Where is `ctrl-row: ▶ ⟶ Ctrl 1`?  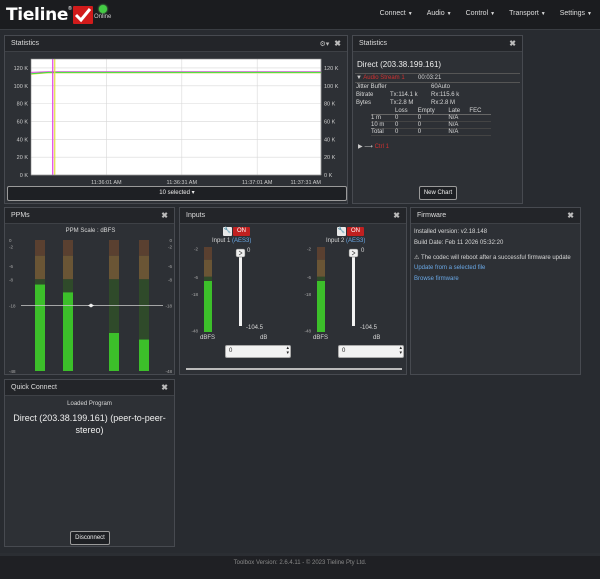 ctrl-row: ▶ ⟶ Ctrl 1 is located at coordinates (373, 146).